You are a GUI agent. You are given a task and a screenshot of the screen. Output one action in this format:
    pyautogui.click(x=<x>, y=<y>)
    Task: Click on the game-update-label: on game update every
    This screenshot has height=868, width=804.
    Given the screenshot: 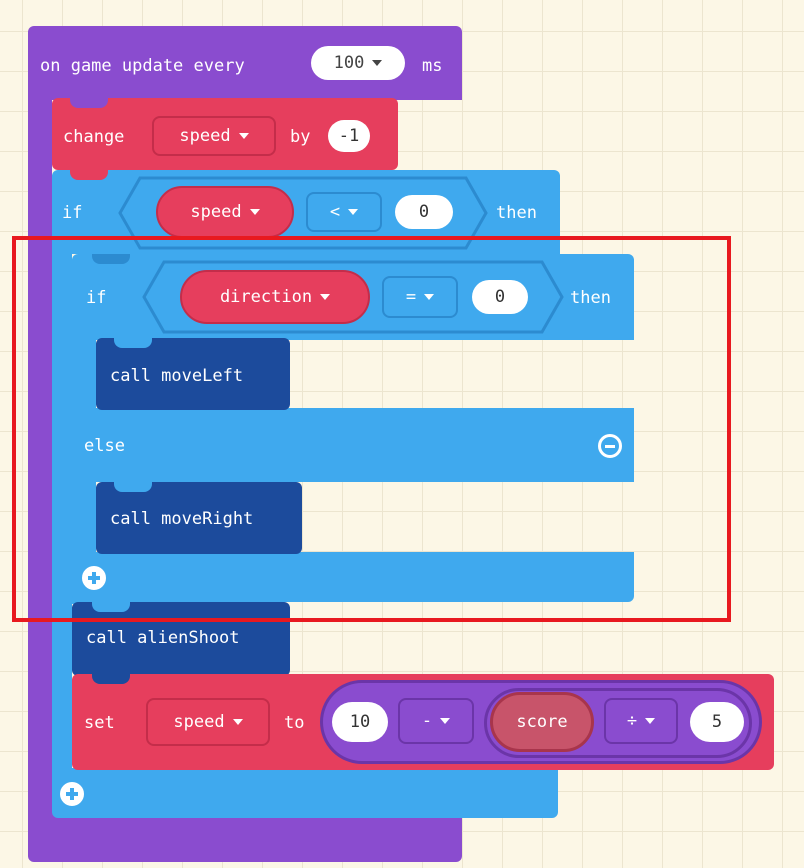 What is the action you would take?
    pyautogui.click(x=142, y=66)
    